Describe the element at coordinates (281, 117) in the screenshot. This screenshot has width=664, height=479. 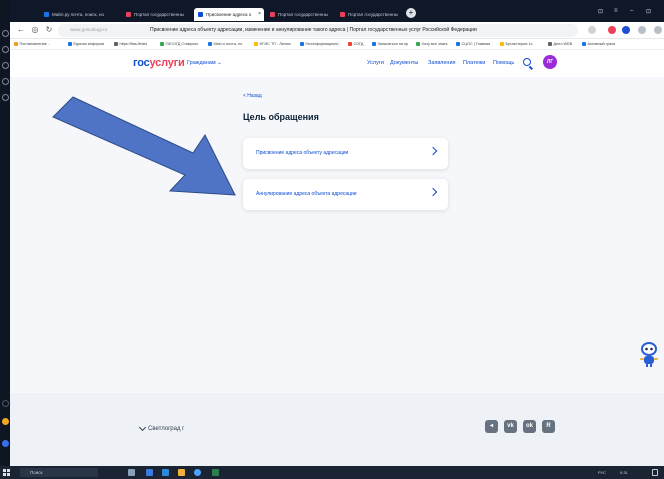
I see `page-heading: Цель обращения` at that location.